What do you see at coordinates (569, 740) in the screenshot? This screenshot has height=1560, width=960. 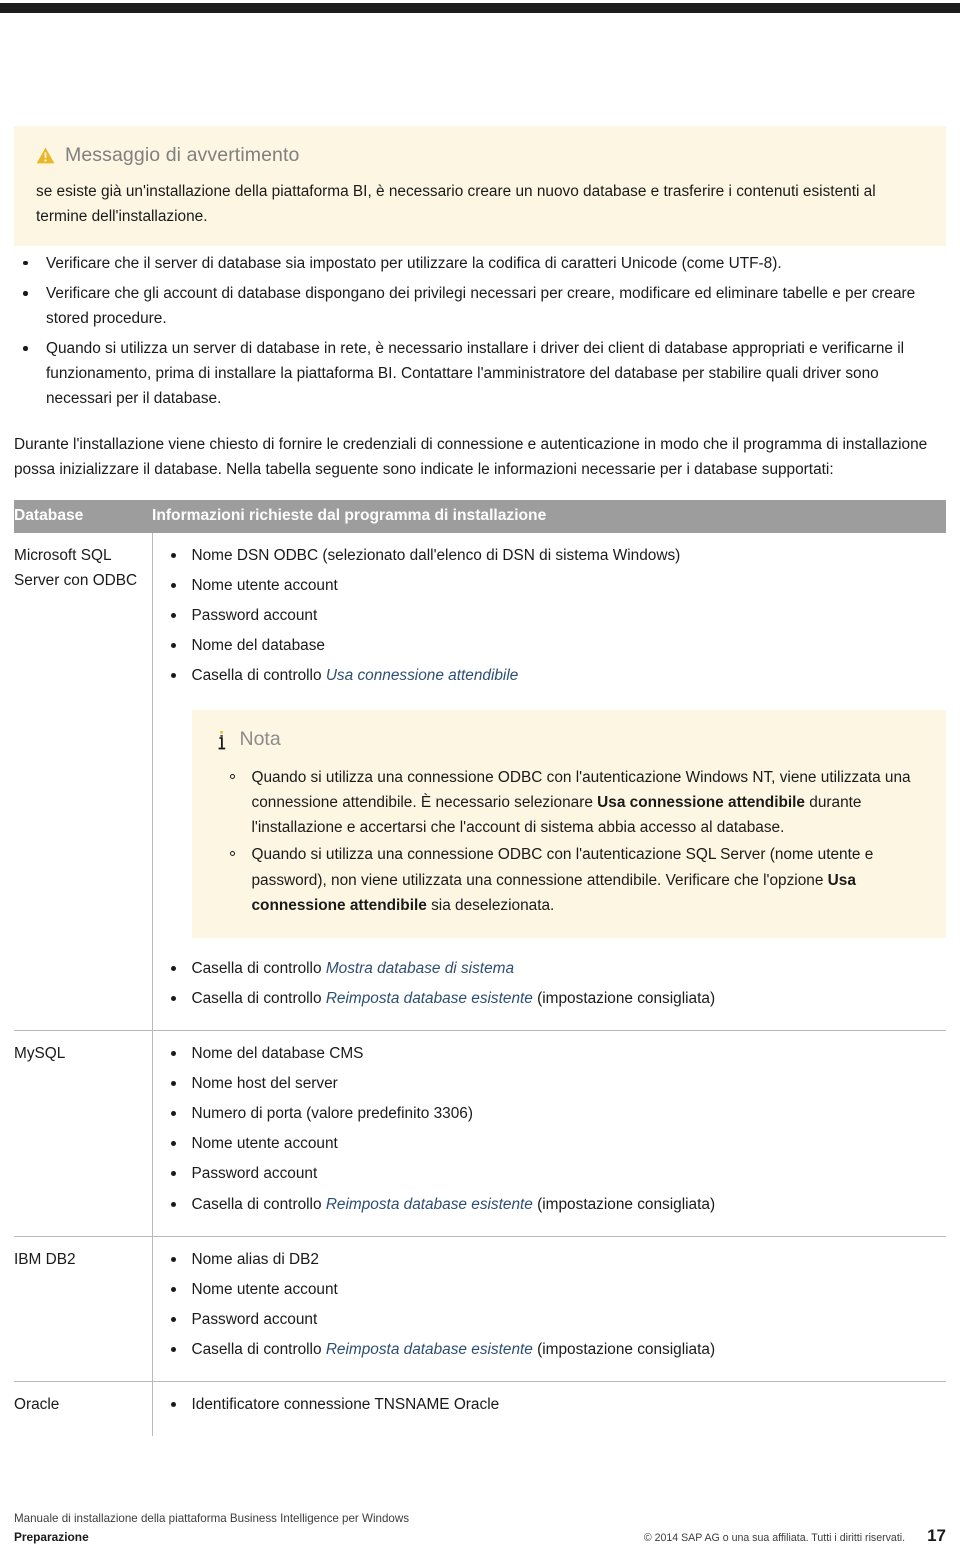 I see `note-header: Nota` at bounding box center [569, 740].